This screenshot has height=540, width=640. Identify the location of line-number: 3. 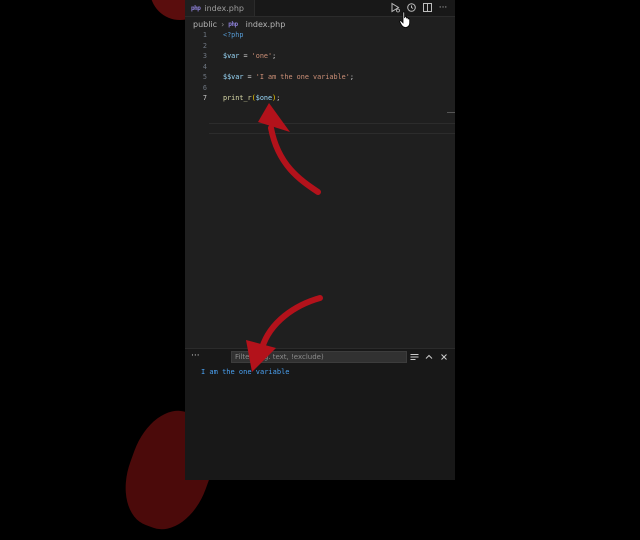
(204, 56).